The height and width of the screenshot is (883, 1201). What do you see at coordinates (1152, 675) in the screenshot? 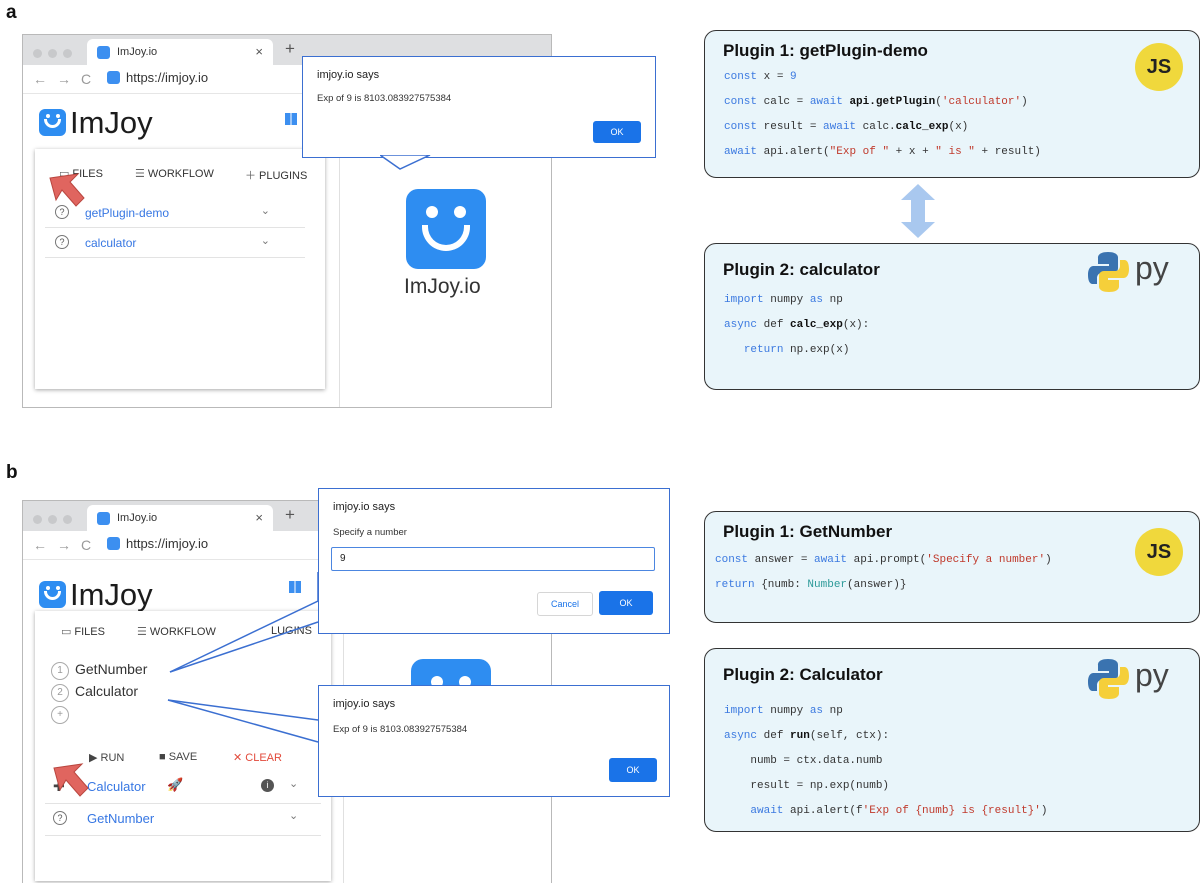
I see `py-label: py` at bounding box center [1152, 675].